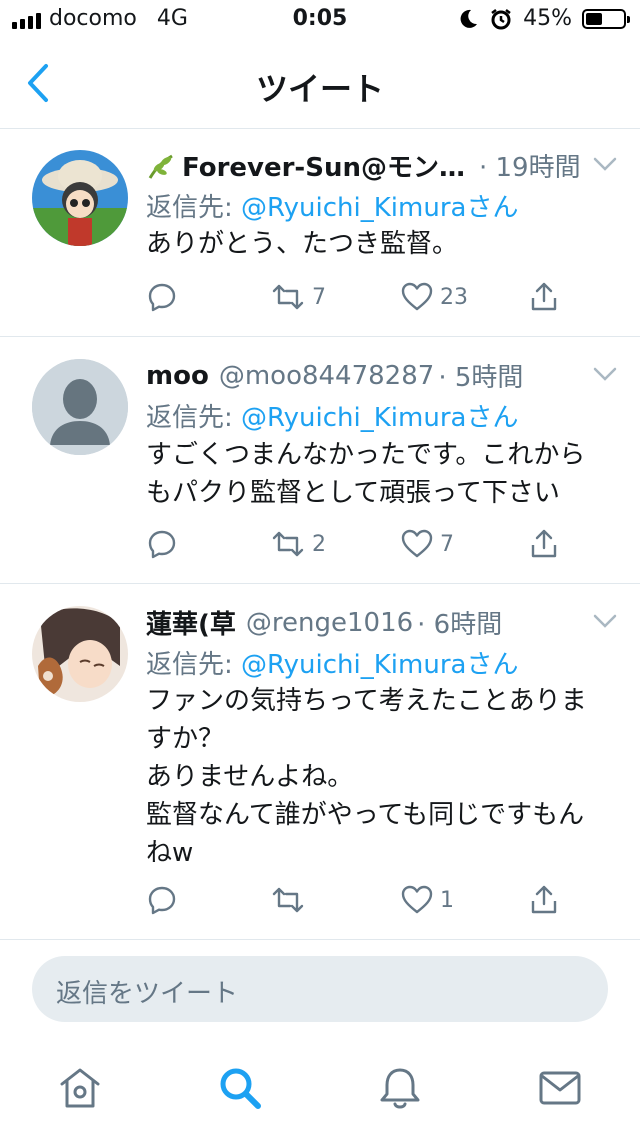 The width and height of the screenshot is (640, 1136). What do you see at coordinates (302, 244) in the screenshot?
I see `tweet-text: ありがとう、たつき監督。` at bounding box center [302, 244].